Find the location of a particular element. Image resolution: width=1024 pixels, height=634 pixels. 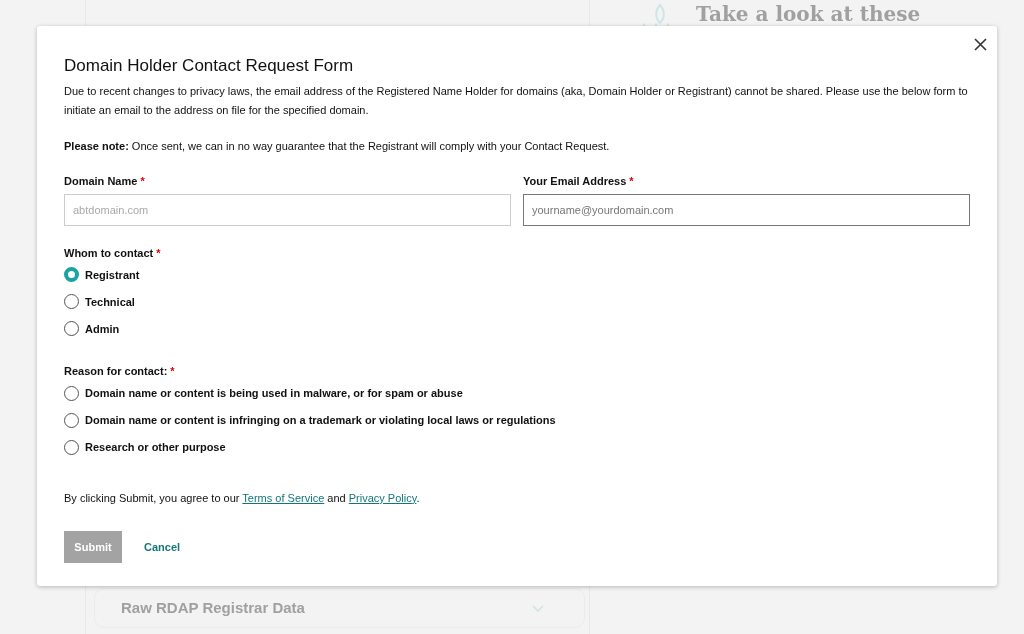

field-label: Your Email Address * is located at coordinates (578, 182).